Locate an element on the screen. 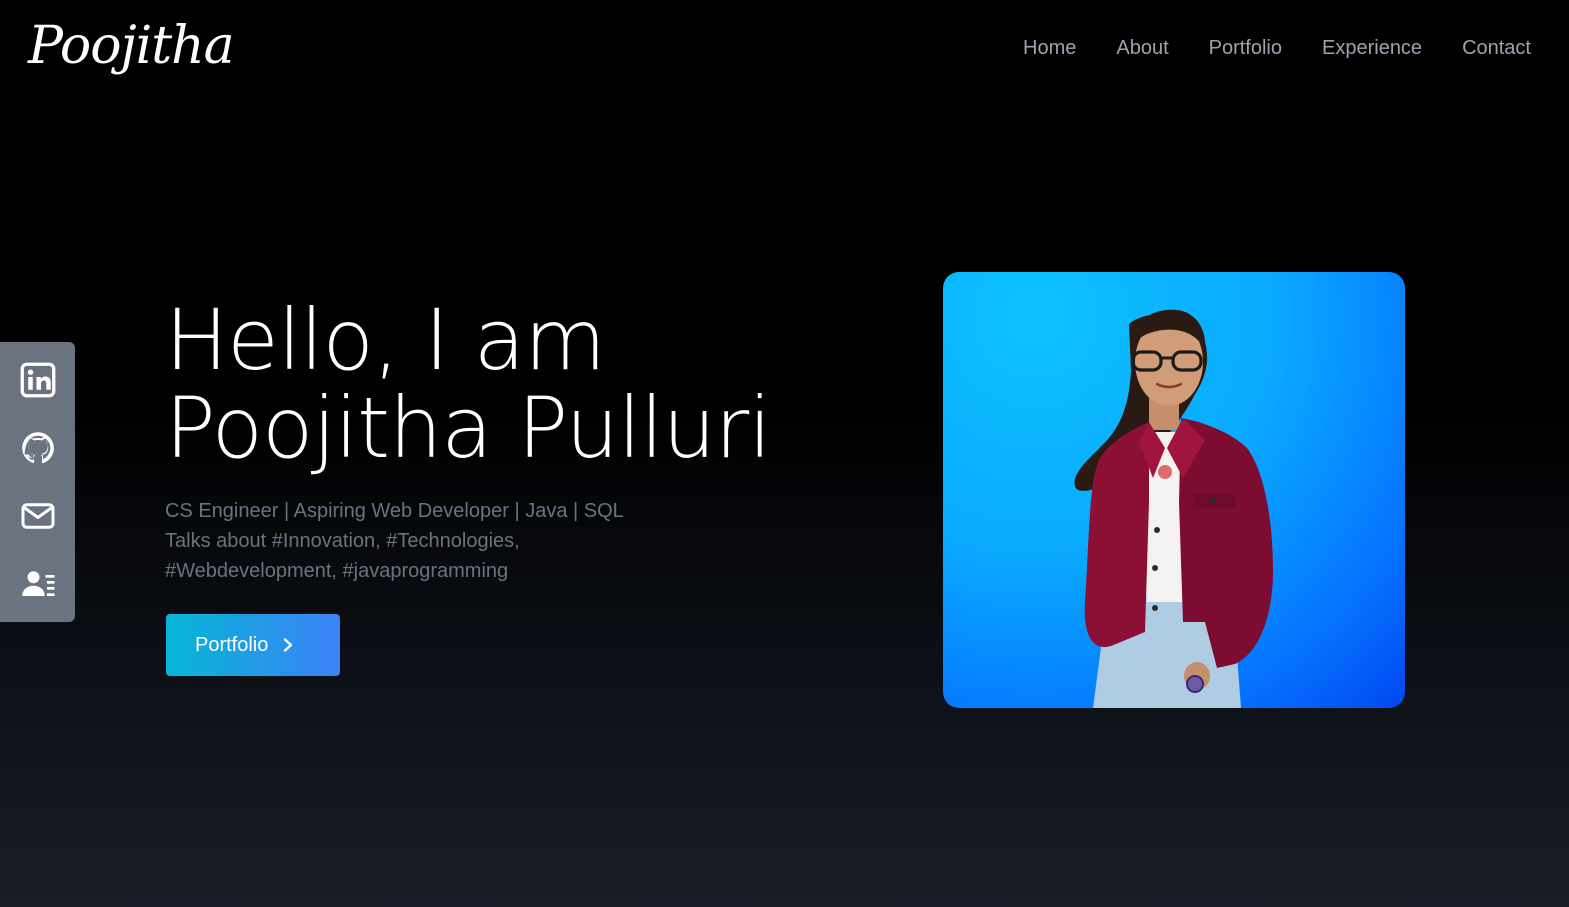  logo: Poojitha is located at coordinates (131, 46).